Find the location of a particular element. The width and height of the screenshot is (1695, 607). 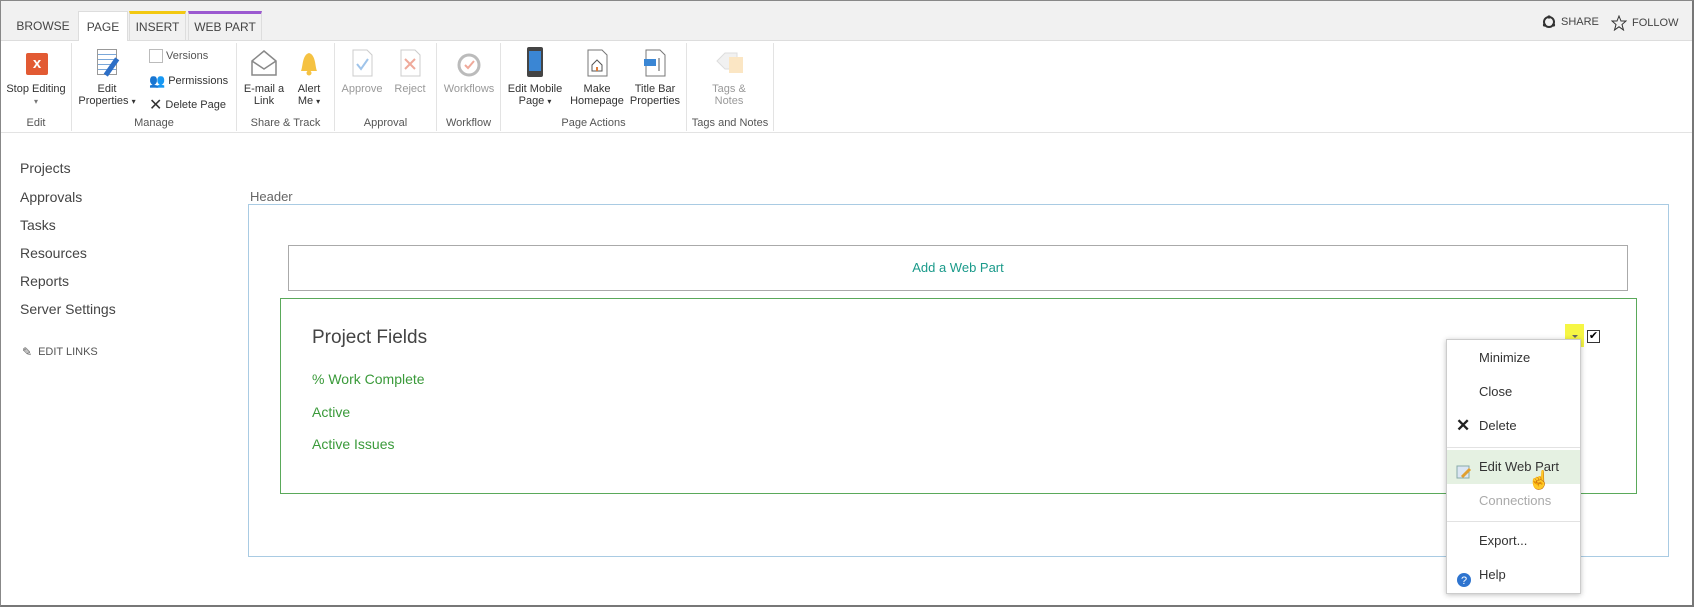

email-label-2: Link is located at coordinates (264, 101).